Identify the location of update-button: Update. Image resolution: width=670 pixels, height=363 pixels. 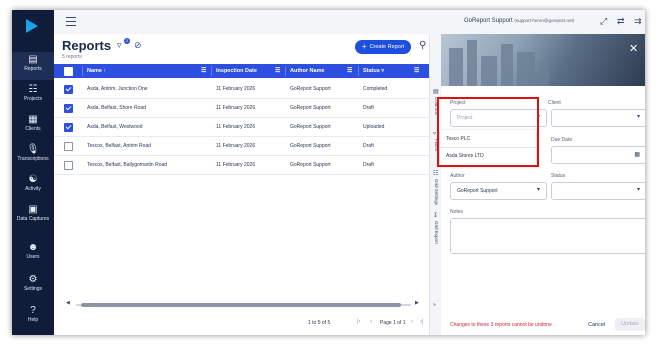
(630, 324).